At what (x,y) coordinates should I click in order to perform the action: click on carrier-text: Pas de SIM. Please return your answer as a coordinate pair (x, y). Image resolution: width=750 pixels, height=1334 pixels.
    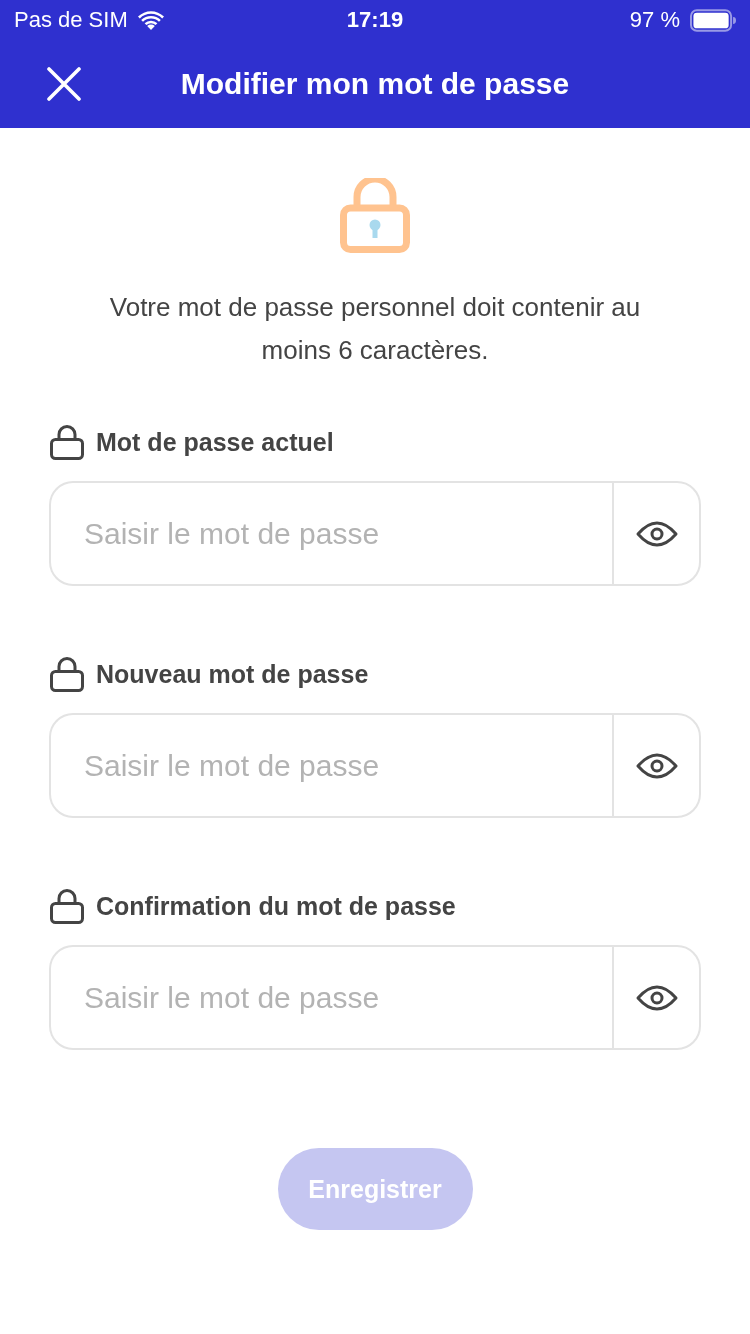
    Looking at the image, I should click on (71, 20).